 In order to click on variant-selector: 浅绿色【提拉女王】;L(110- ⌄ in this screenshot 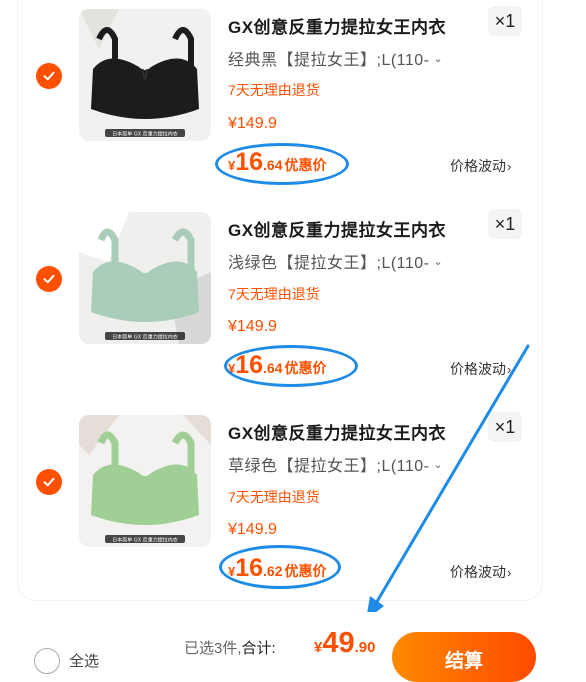, I will do `click(335, 261)`.